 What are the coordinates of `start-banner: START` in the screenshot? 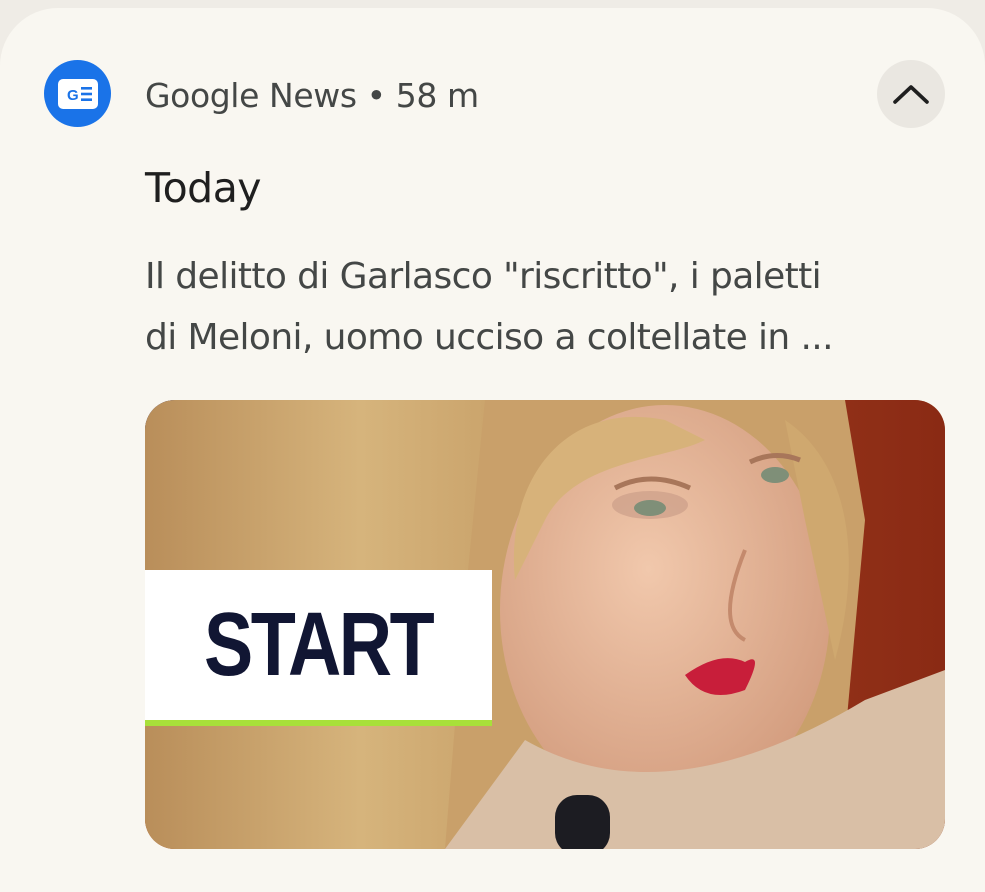 It's located at (318, 648).